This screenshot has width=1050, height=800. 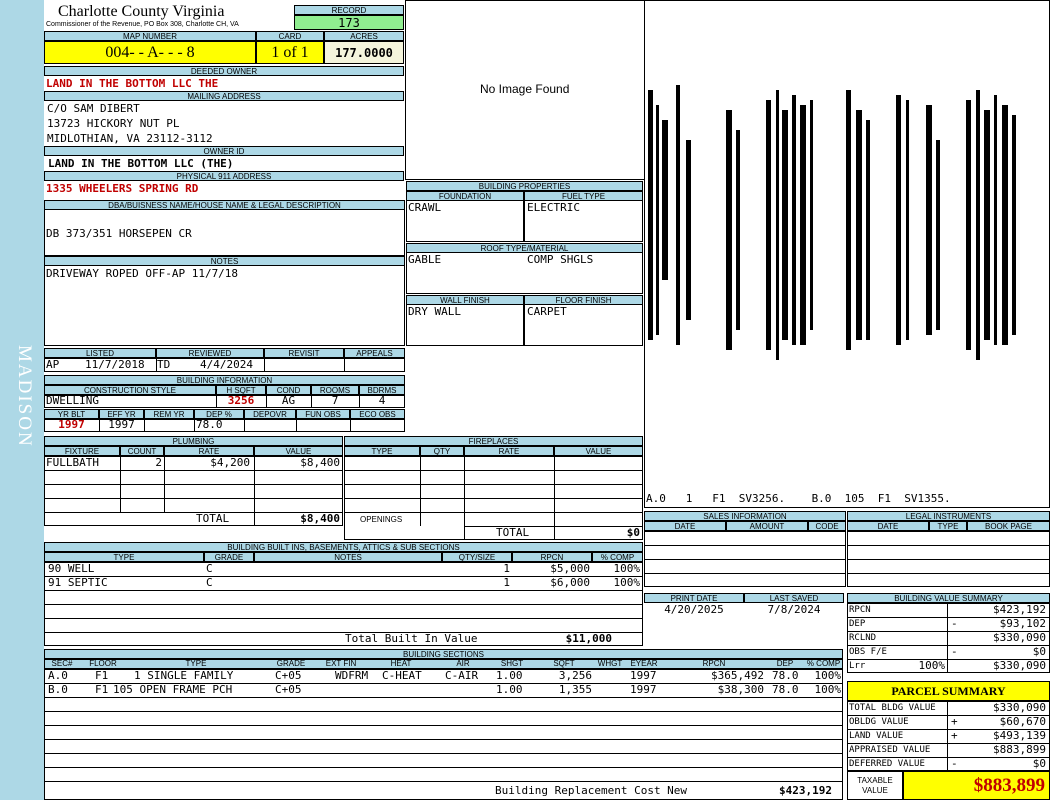 I want to click on print-date: 4/20/2025, so click(x=694, y=609).